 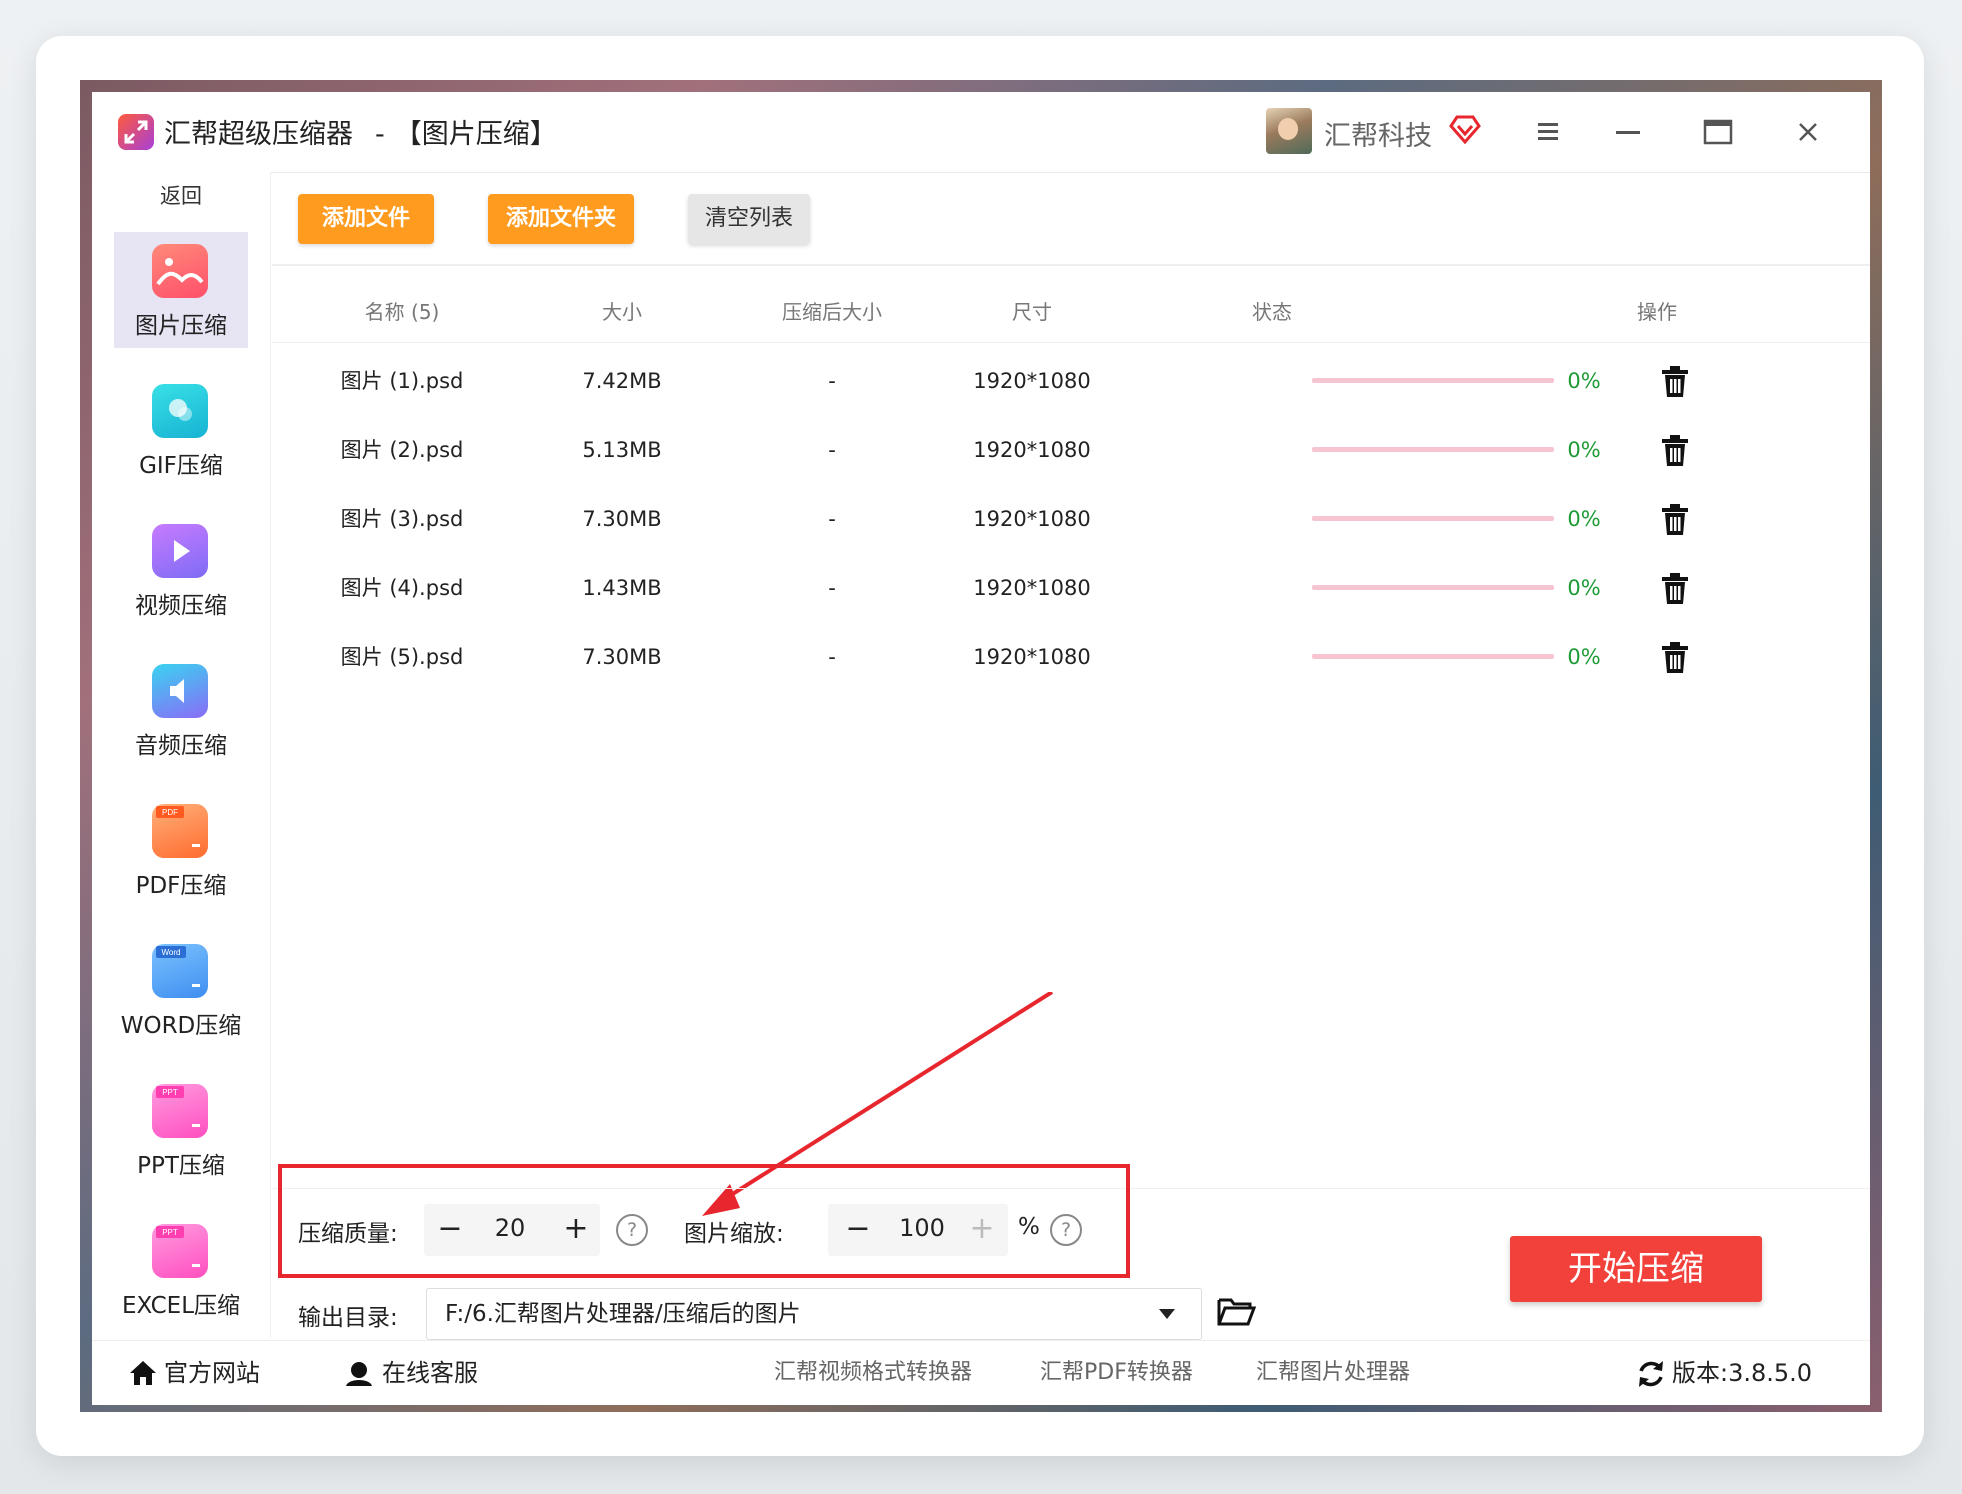 I want to click on file-size: 1.43MB, so click(x=622, y=588).